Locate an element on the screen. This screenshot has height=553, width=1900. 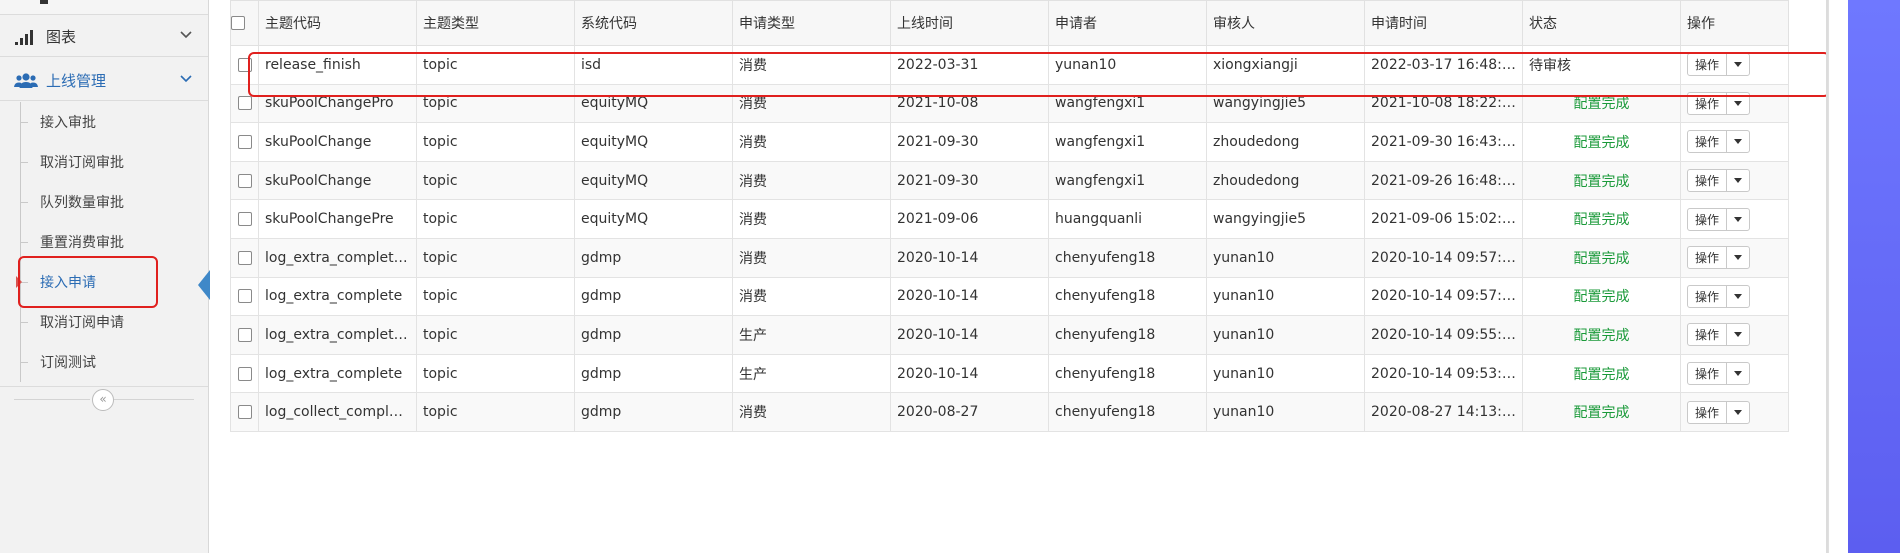
header-reviewer: 审核人 is located at coordinates (1285, 23).